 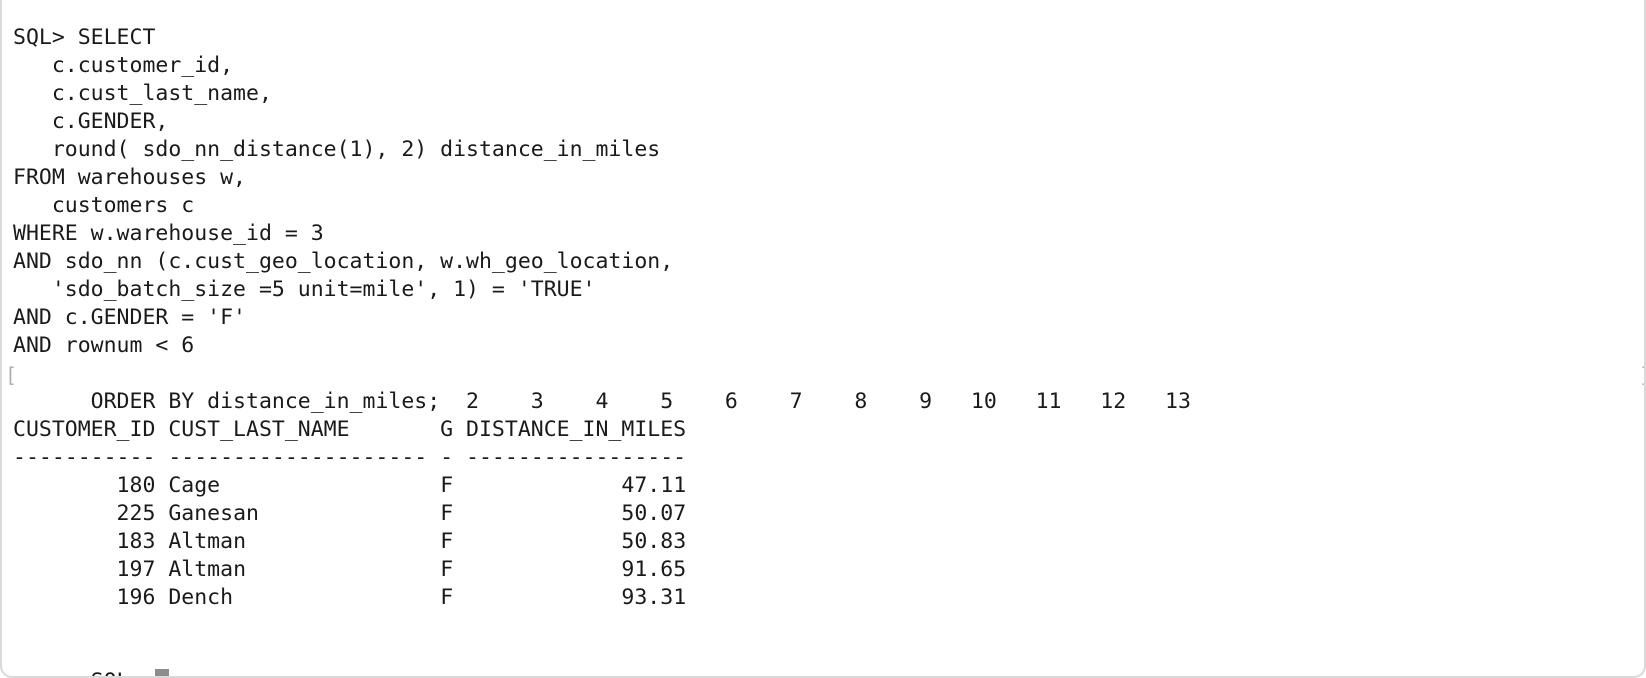 I want to click on query-line: SQL> SELECT, so click(x=84, y=37).